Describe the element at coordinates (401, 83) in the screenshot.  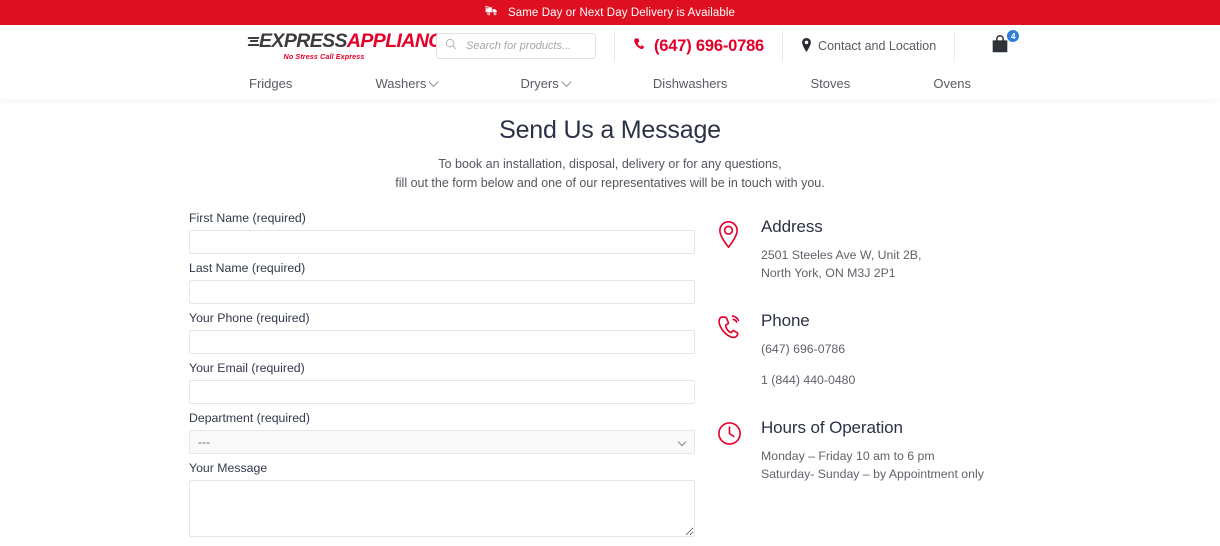
I see `nav-label: Washers` at that location.